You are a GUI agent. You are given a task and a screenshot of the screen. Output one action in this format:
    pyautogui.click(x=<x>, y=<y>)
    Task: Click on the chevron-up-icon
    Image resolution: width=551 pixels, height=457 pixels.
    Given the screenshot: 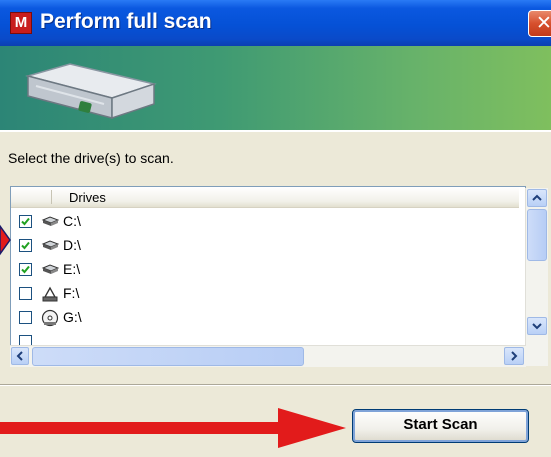 What is the action you would take?
    pyautogui.click(x=537, y=197)
    